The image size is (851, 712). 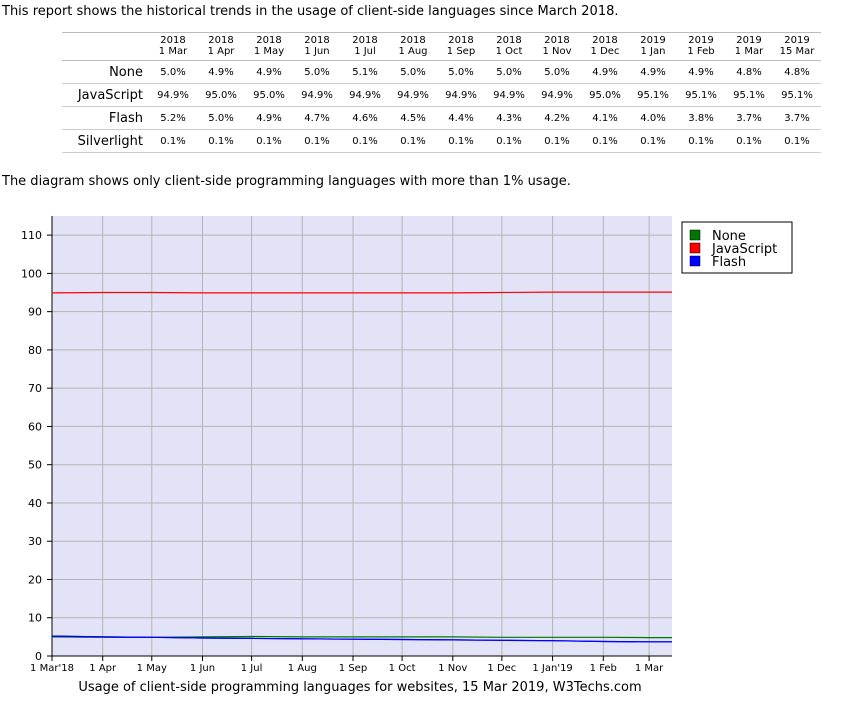 I want to click on table-cell: 4.6%, so click(x=365, y=118).